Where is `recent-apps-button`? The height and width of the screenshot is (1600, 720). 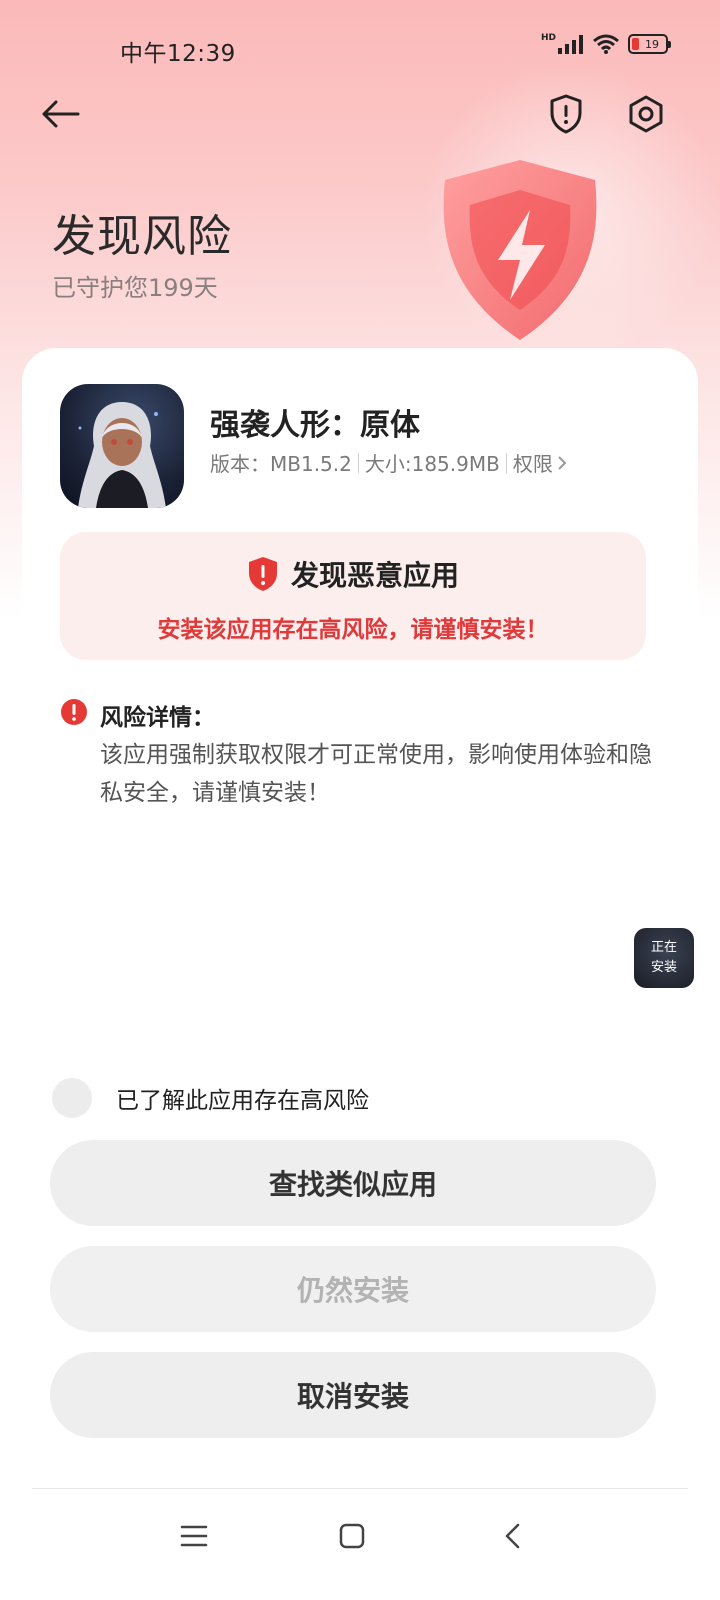 recent-apps-button is located at coordinates (194, 1536).